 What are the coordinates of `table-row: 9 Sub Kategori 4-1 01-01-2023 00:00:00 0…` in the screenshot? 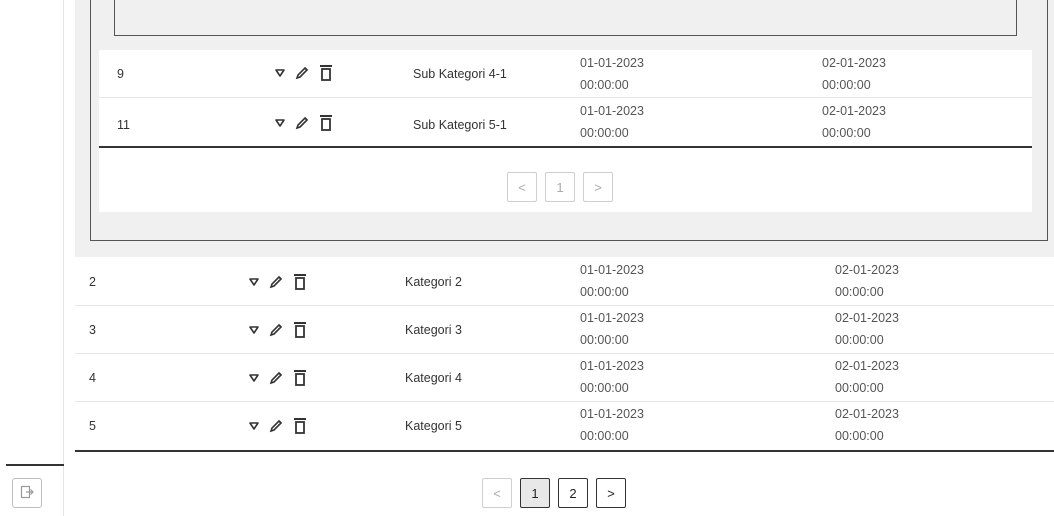 It's located at (565, 74).